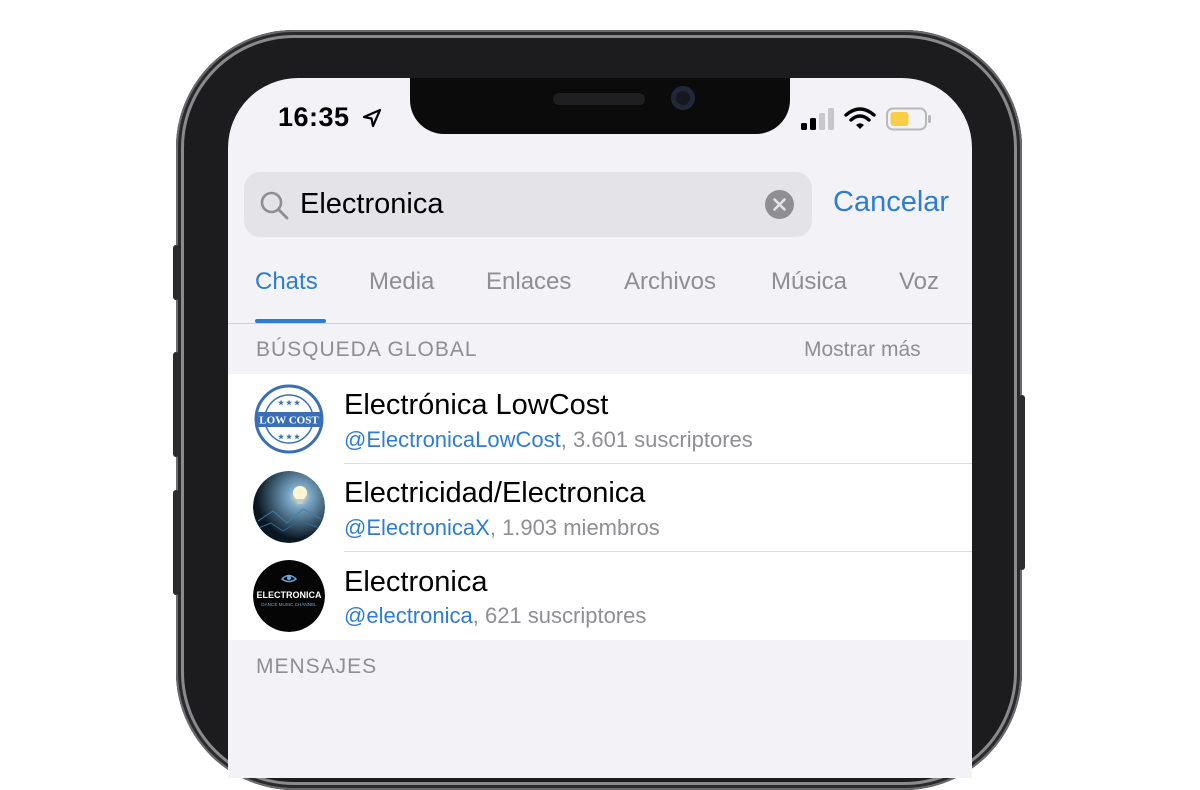 This screenshot has width=1200, height=790. What do you see at coordinates (452, 439) in the screenshot?
I see `result-handle: @ElectronicaLowCost` at bounding box center [452, 439].